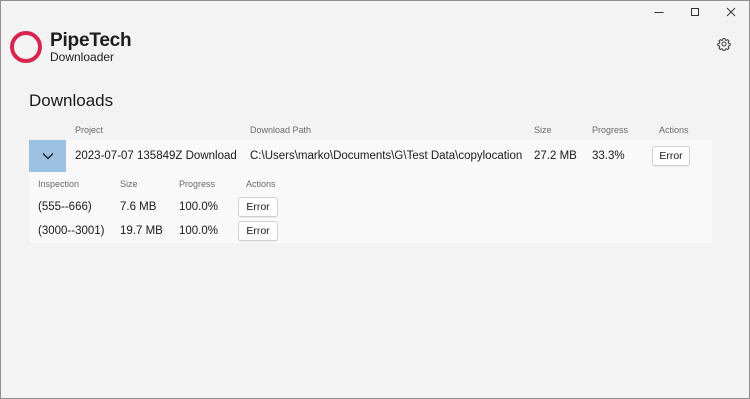  I want to click on header-size: Size, so click(543, 130).